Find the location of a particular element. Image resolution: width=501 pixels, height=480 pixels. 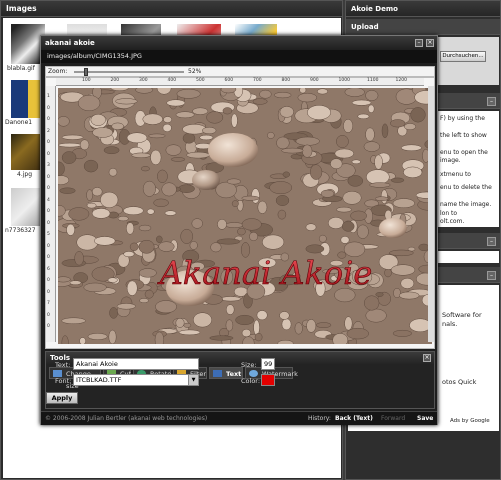

ruler-tick: 1100 is located at coordinates (373, 80).